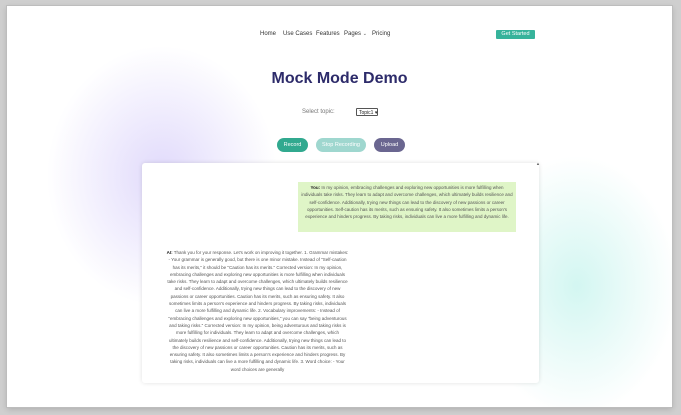 The height and width of the screenshot is (415, 681). I want to click on page-title: Mock Mode Demo, so click(339, 78).